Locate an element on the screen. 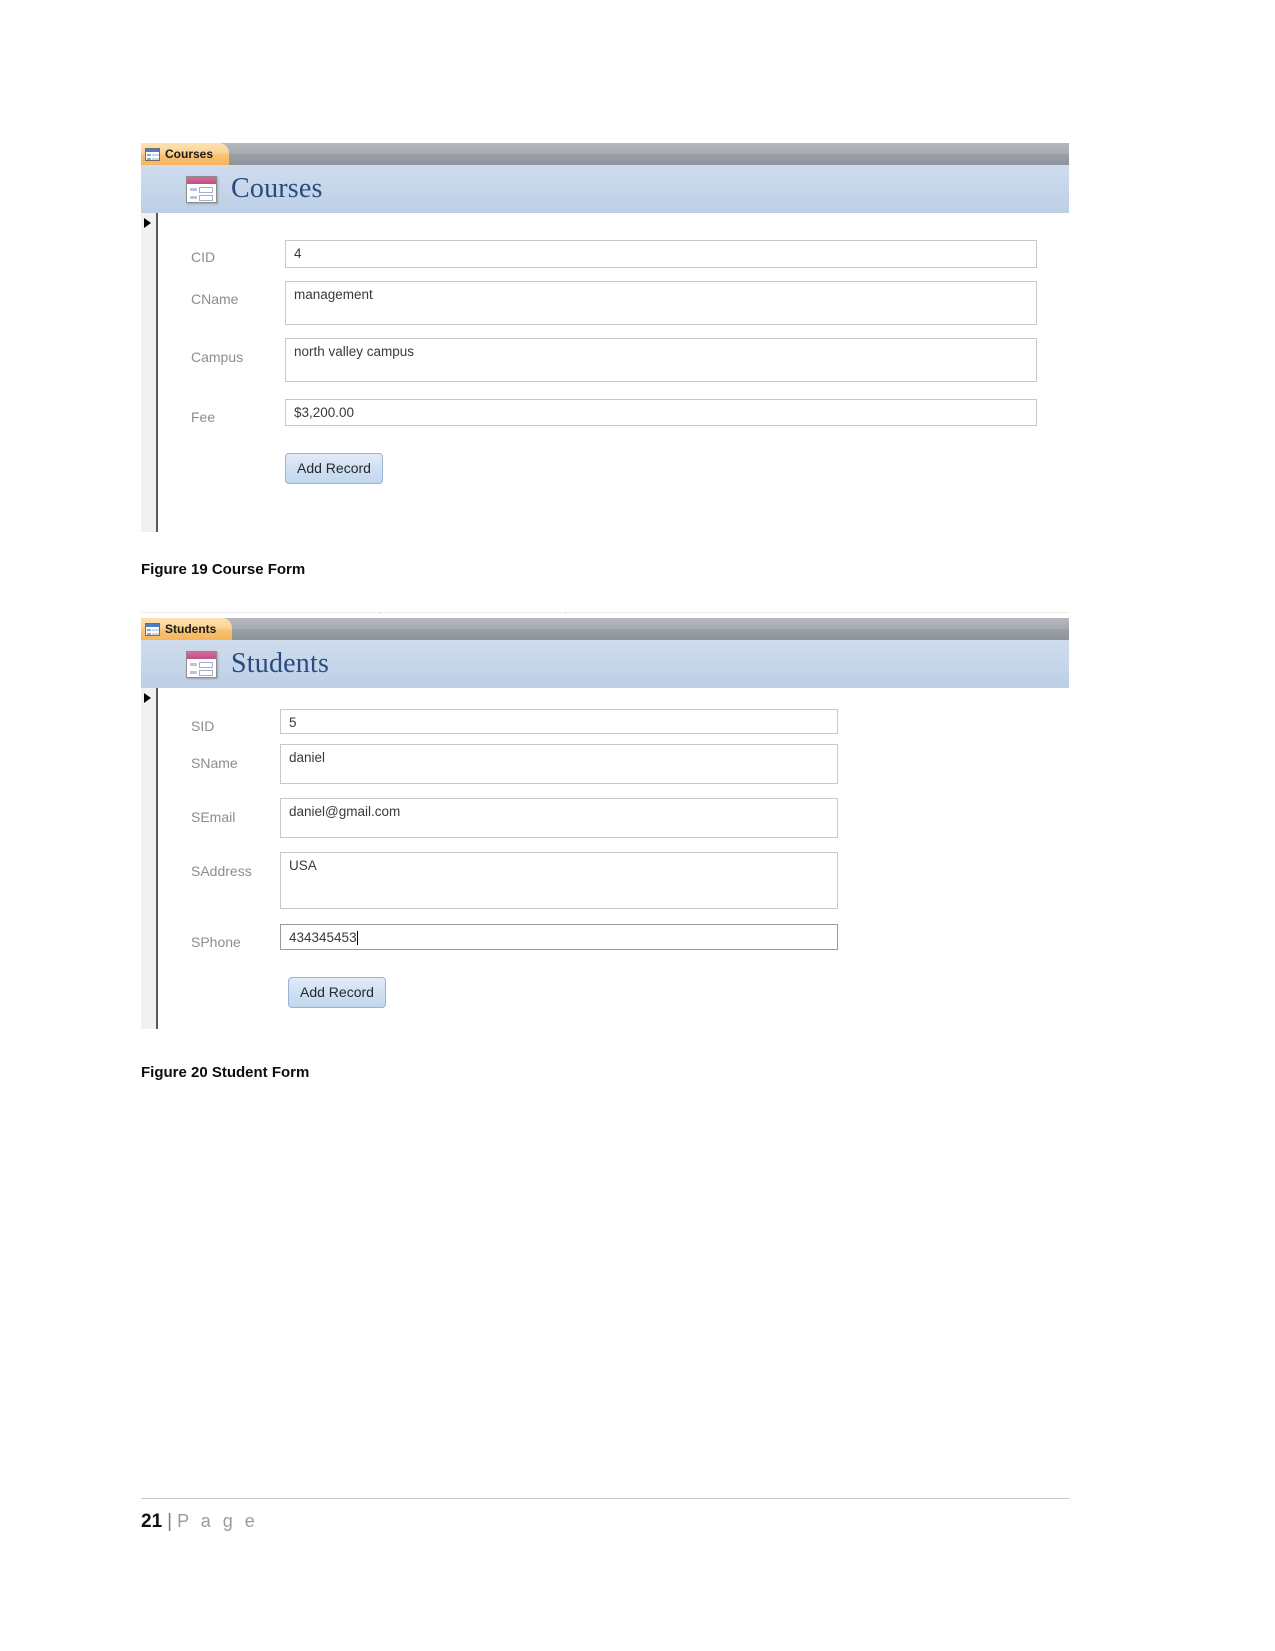  field-input-cid: 4 is located at coordinates (661, 254).